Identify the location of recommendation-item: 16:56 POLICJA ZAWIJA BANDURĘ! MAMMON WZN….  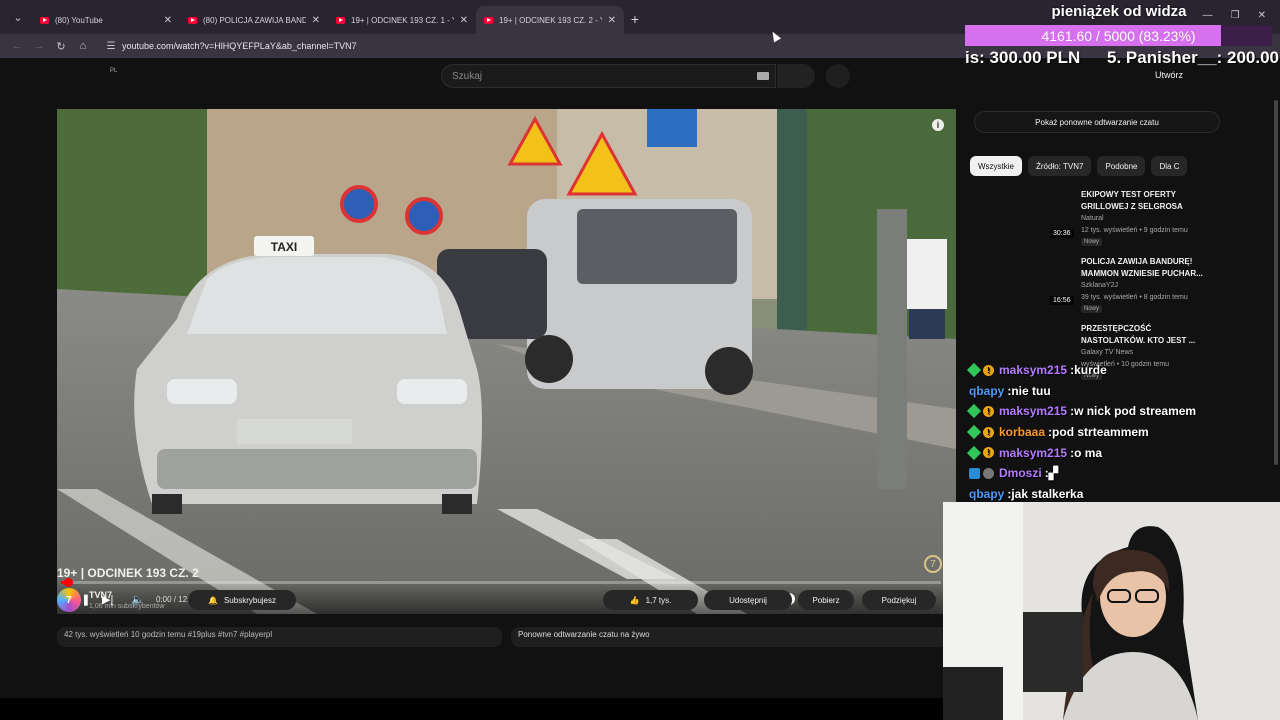
(1098, 287).